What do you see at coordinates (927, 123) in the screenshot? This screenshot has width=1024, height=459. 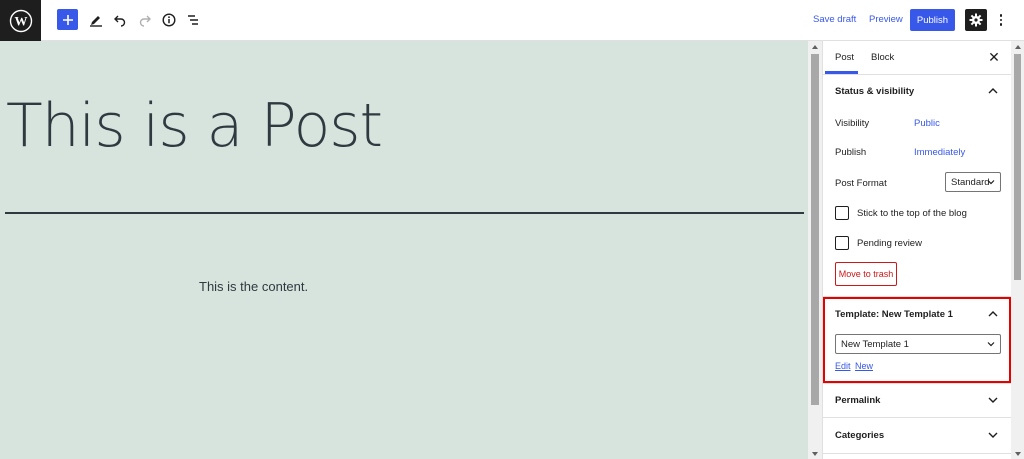 I see `visibility-toggle: Public` at bounding box center [927, 123].